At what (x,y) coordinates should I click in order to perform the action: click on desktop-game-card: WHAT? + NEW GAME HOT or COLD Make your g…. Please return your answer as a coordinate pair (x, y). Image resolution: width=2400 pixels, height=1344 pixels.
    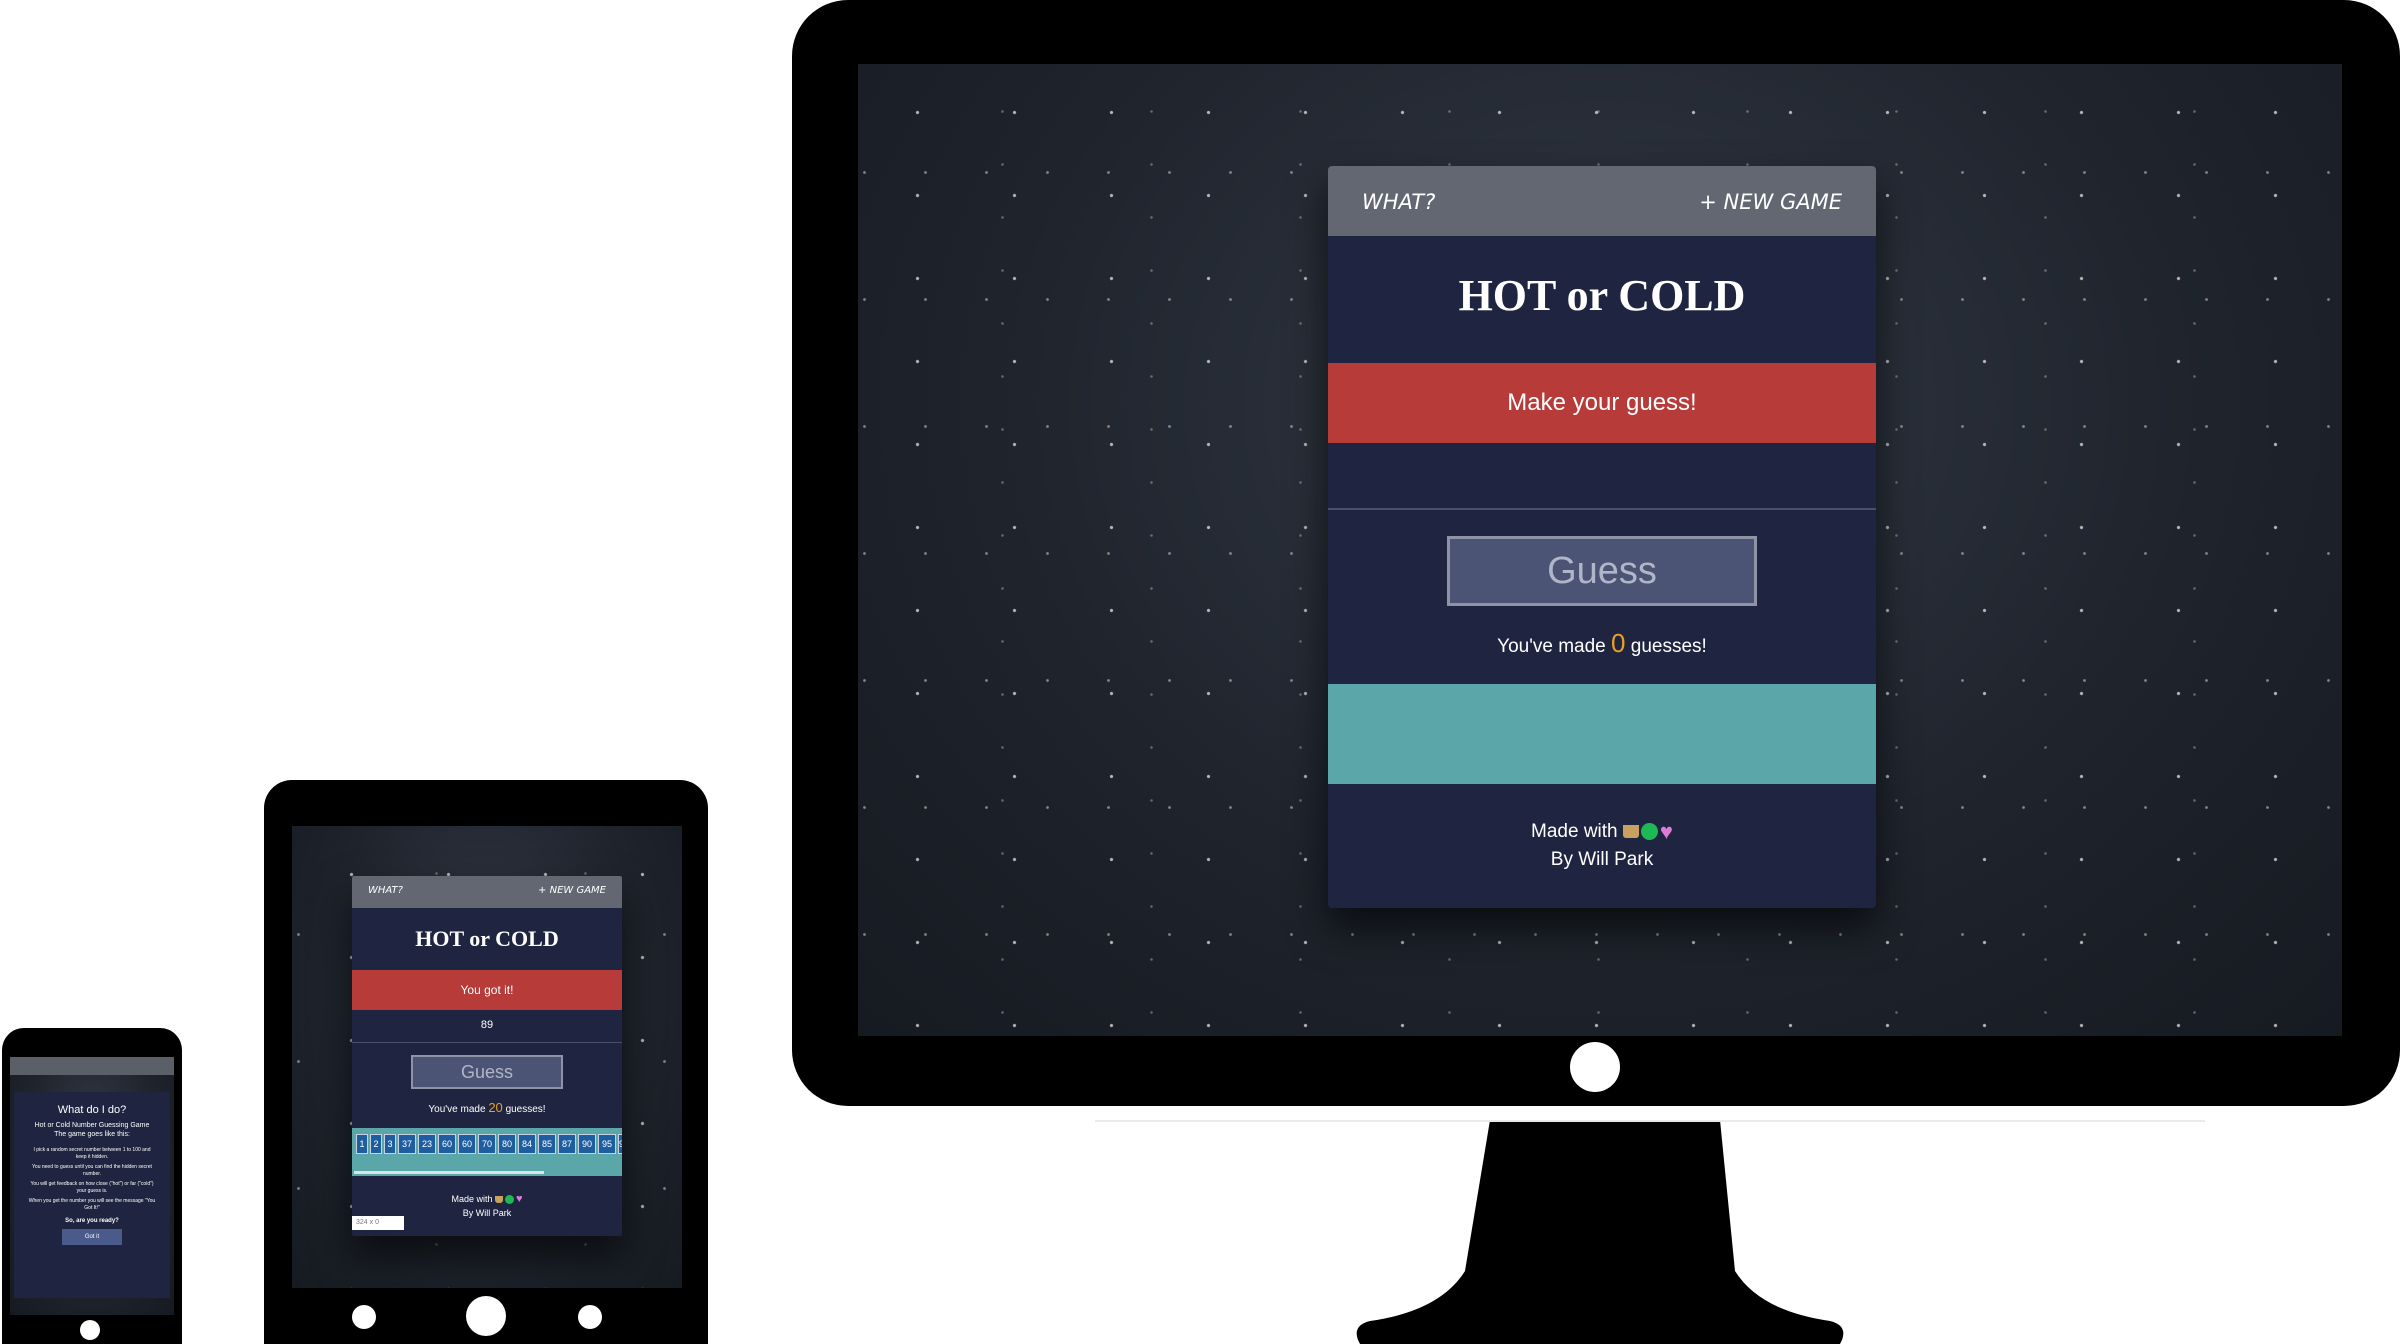
    Looking at the image, I should click on (1602, 537).